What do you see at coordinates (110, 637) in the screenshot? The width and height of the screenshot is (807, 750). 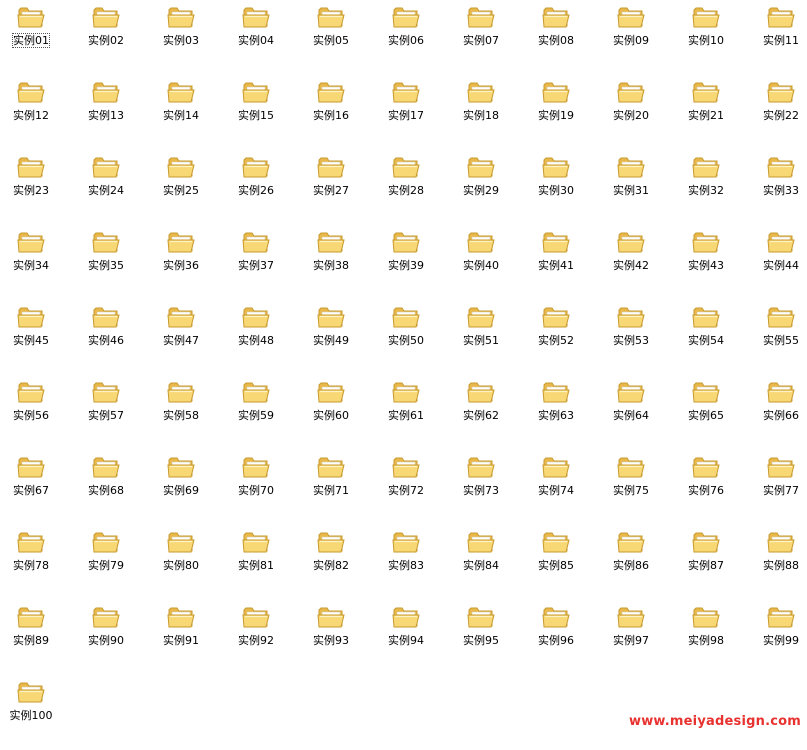 I see `folder-item: 实例90` at bounding box center [110, 637].